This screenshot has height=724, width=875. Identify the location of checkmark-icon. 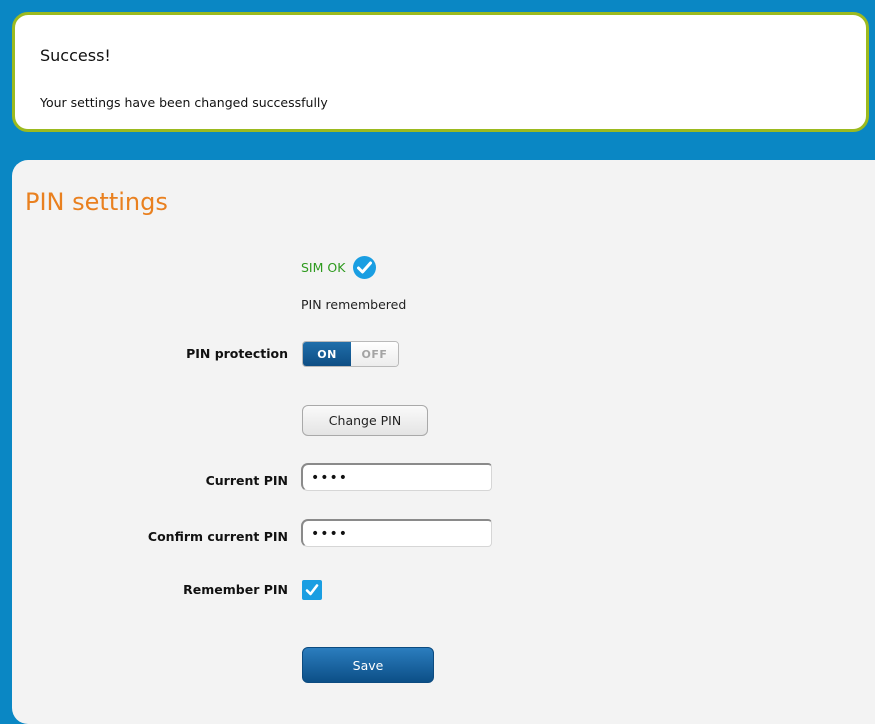
(312, 590).